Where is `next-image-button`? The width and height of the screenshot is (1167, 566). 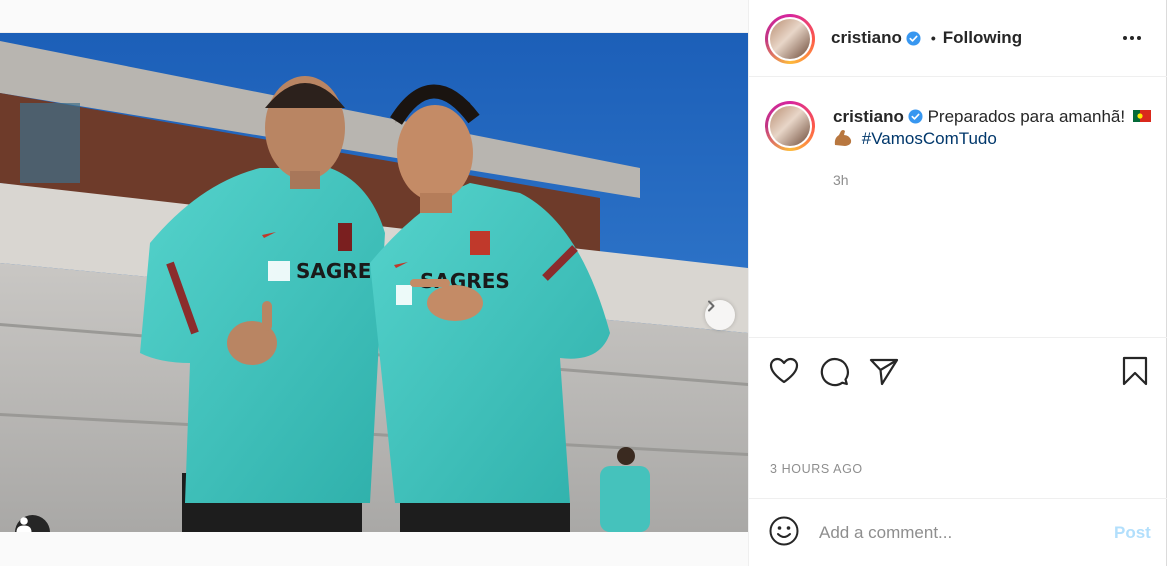 next-image-button is located at coordinates (720, 315).